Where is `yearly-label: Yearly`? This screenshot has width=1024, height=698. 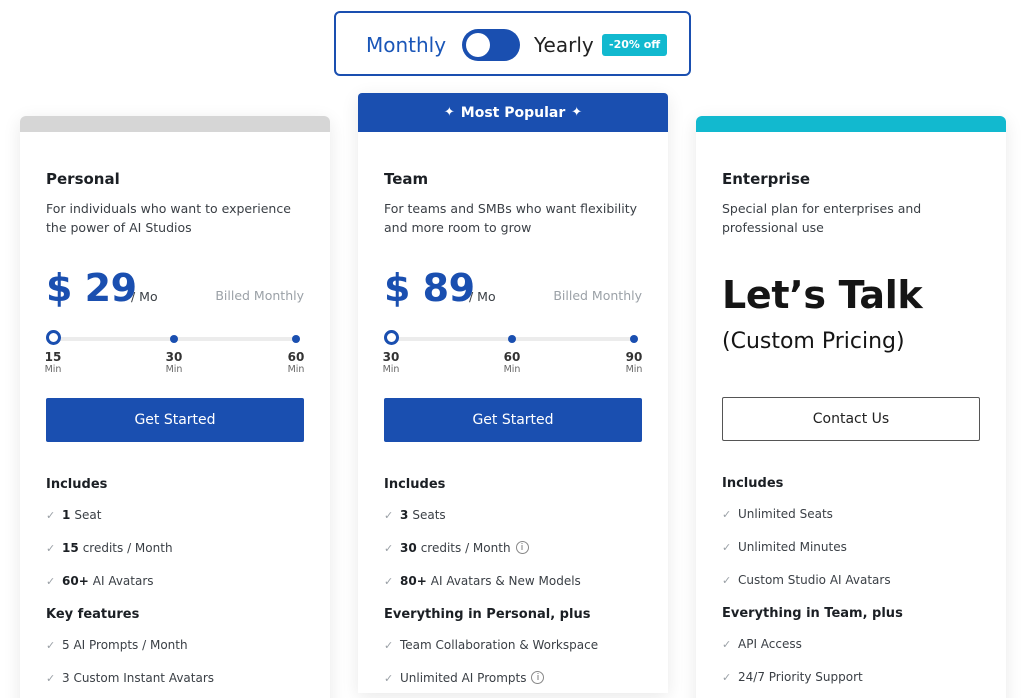
yearly-label: Yearly is located at coordinates (564, 45).